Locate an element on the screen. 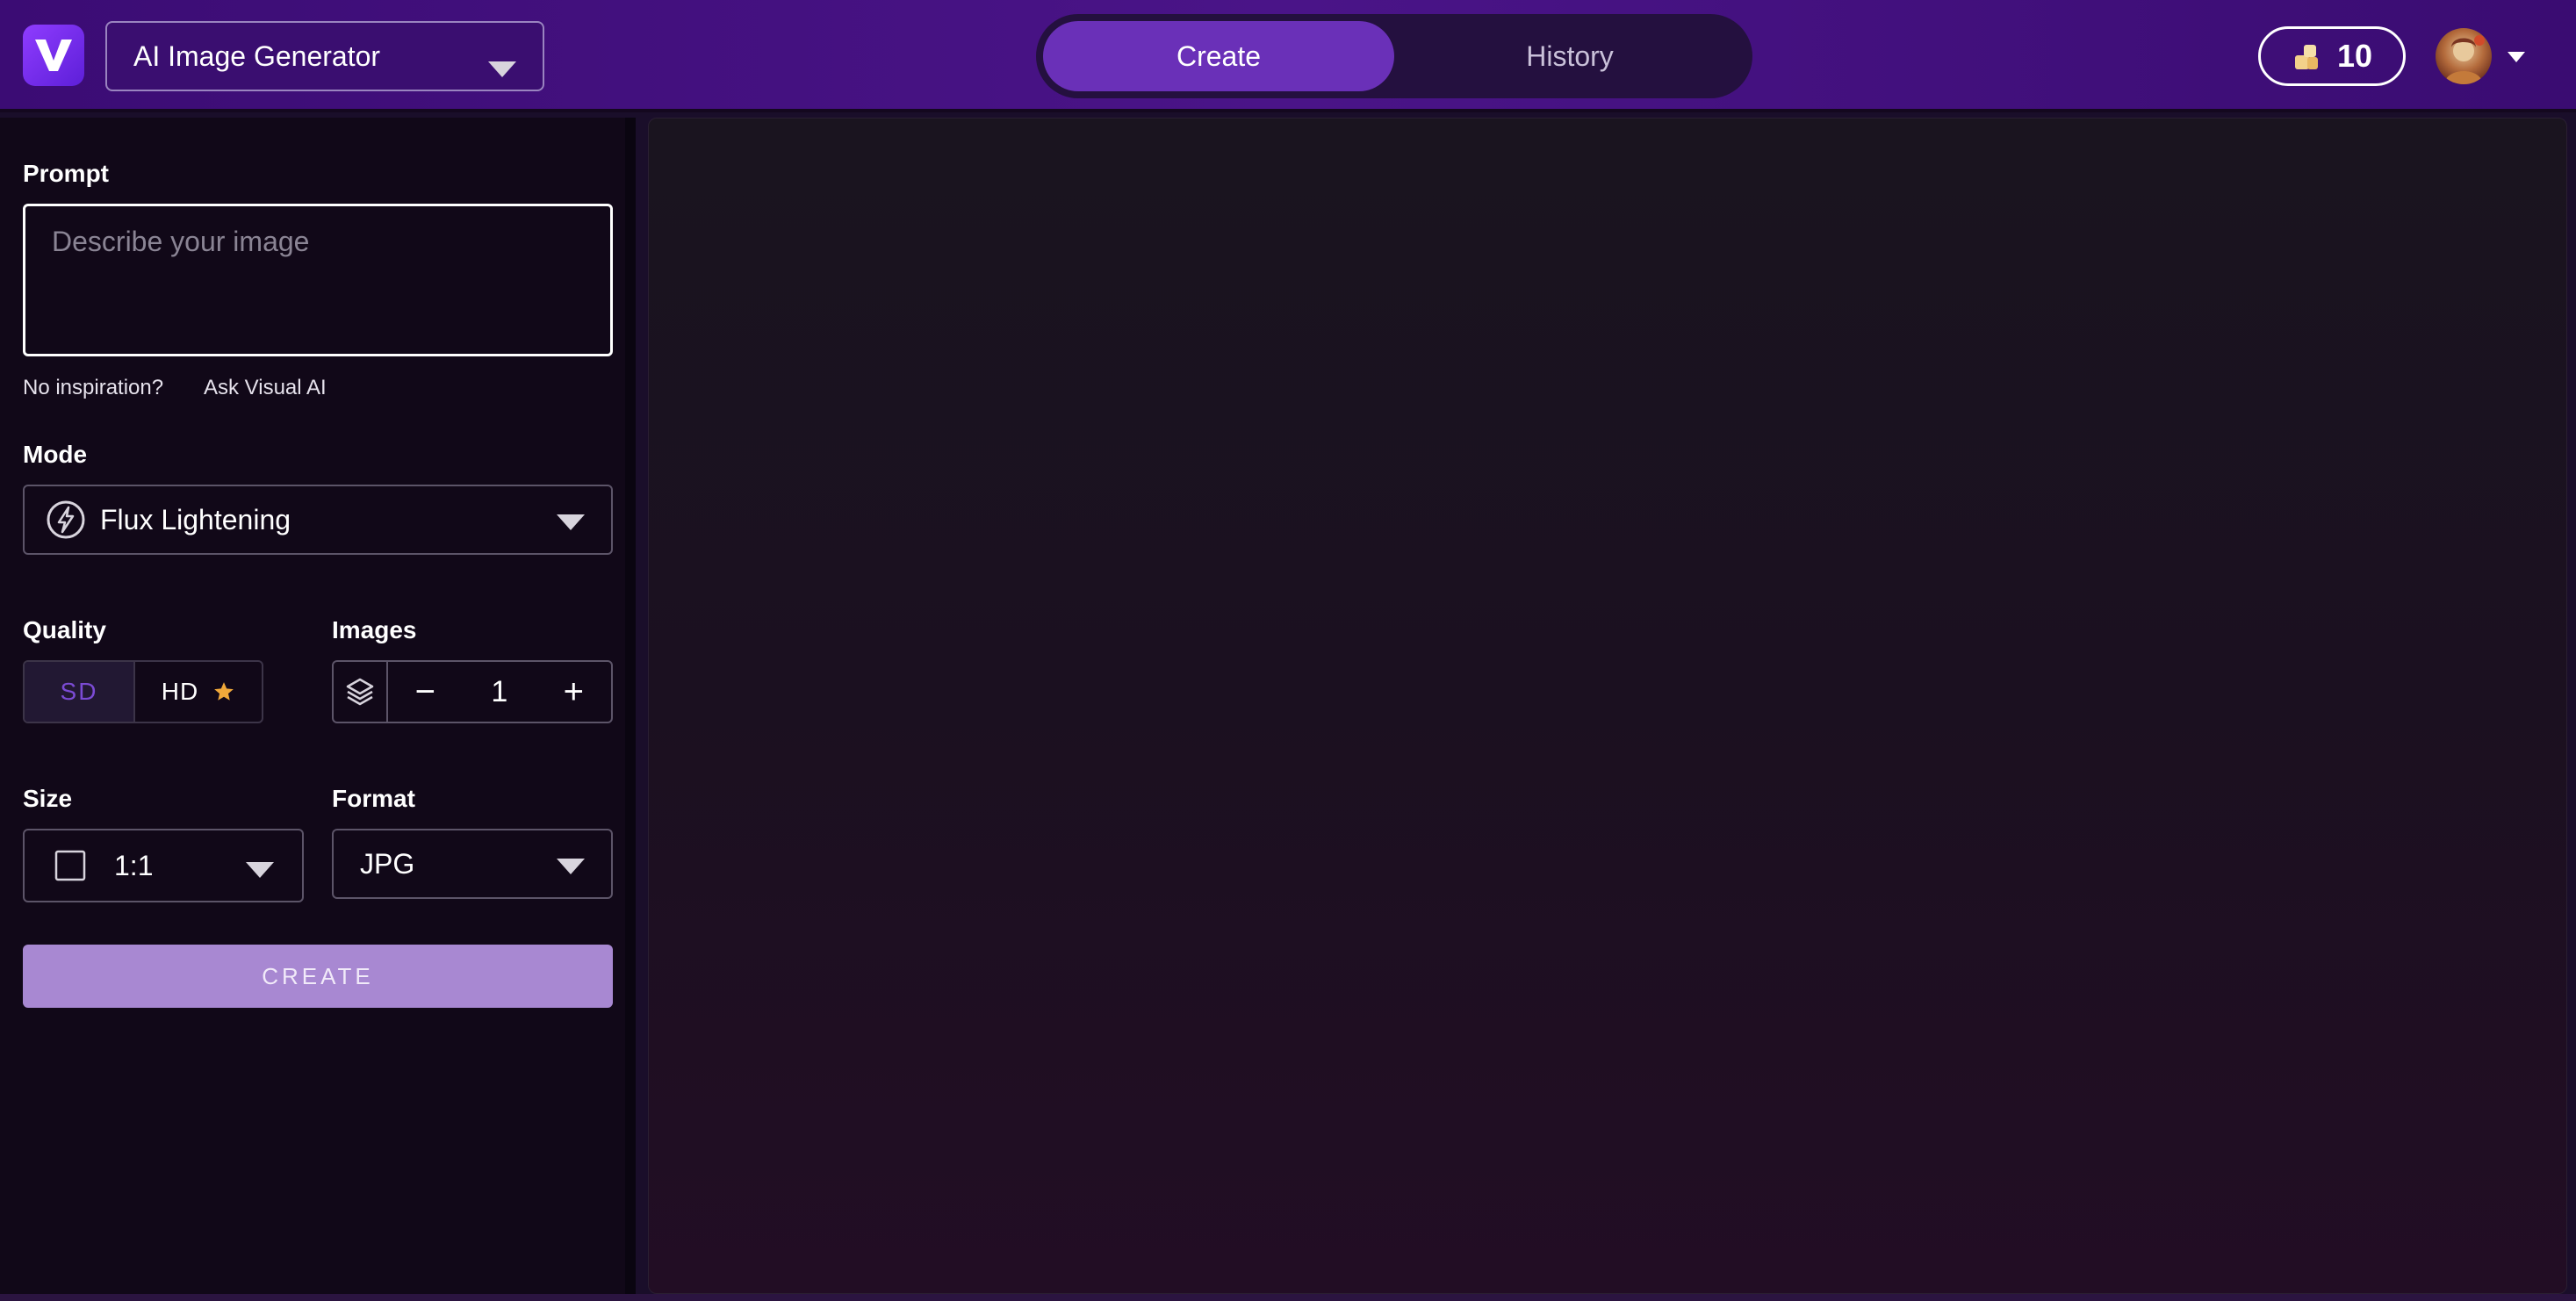 This screenshot has height=1301, width=2576. credits-count: 10 is located at coordinates (2354, 56).